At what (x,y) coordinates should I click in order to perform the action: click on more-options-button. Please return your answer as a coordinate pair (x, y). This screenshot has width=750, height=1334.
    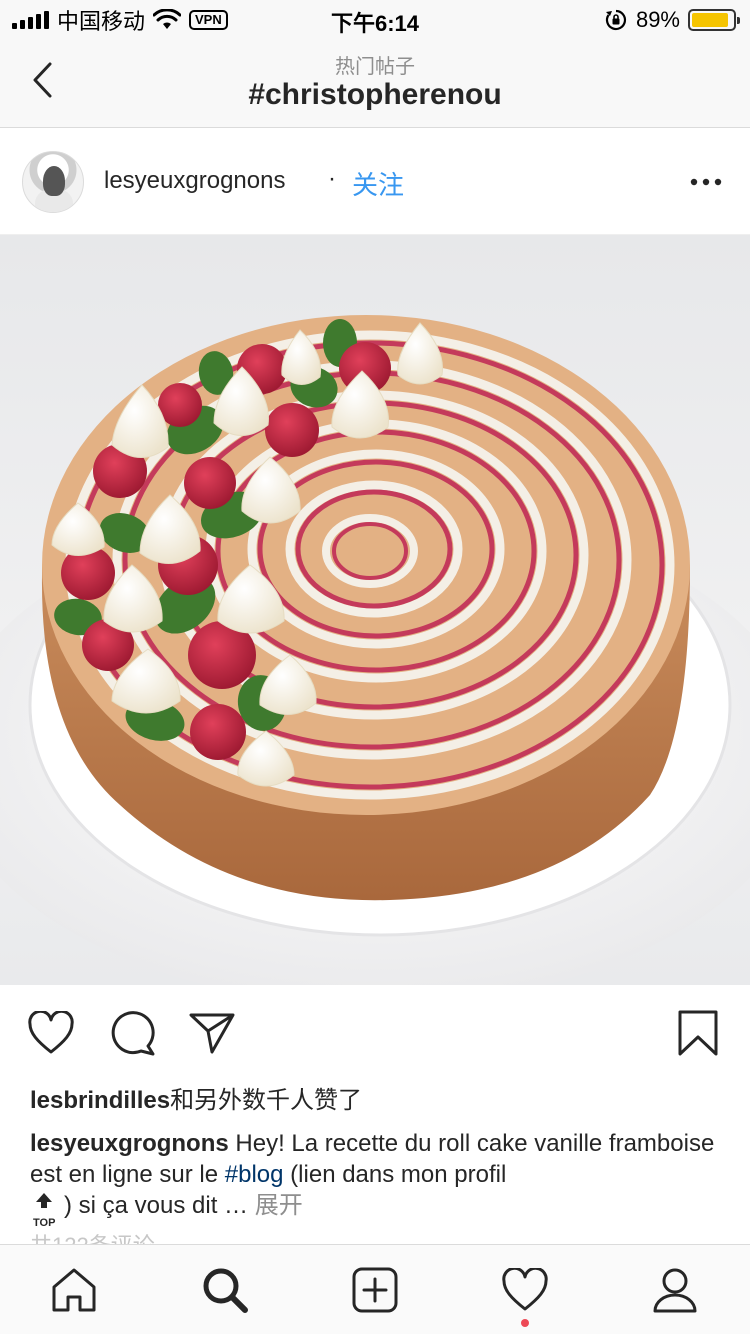
    Looking at the image, I should click on (706, 182).